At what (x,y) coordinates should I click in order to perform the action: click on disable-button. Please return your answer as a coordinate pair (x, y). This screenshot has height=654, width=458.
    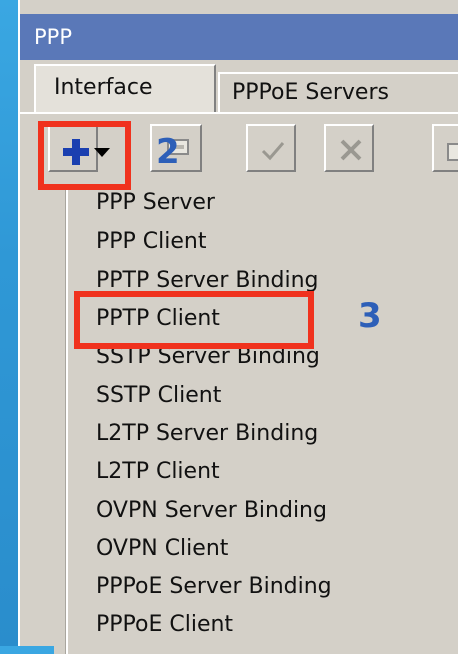
    Looking at the image, I should click on (349, 148).